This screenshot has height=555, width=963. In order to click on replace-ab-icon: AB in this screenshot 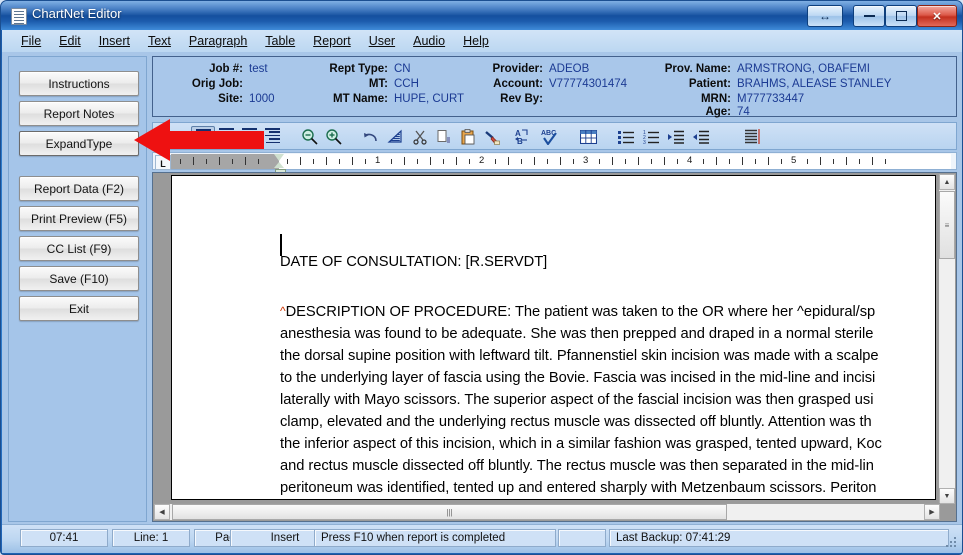, I will do `click(524, 136)`.